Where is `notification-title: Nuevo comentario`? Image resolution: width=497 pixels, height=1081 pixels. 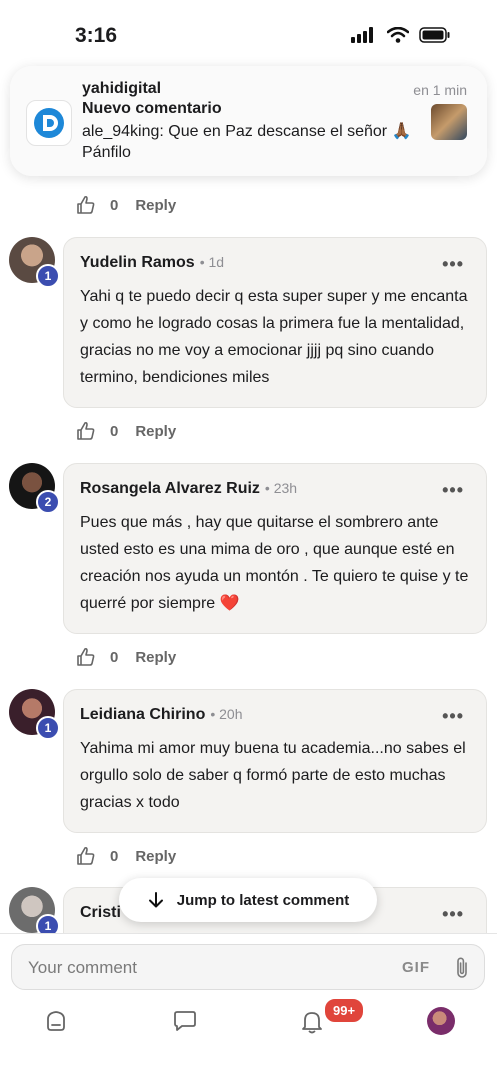 notification-title: Nuevo comentario is located at coordinates (152, 108).